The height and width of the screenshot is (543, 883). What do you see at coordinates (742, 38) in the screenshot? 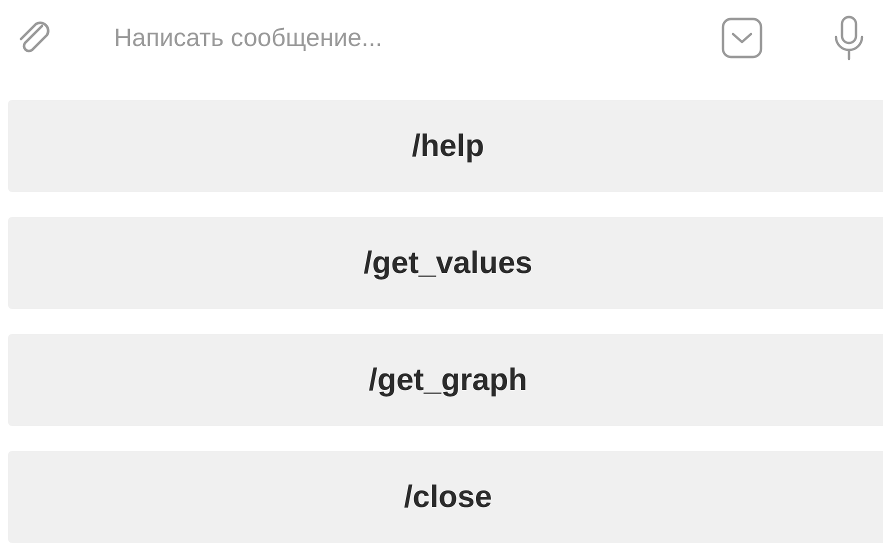
I see `keyboard-toggle-icon` at bounding box center [742, 38].